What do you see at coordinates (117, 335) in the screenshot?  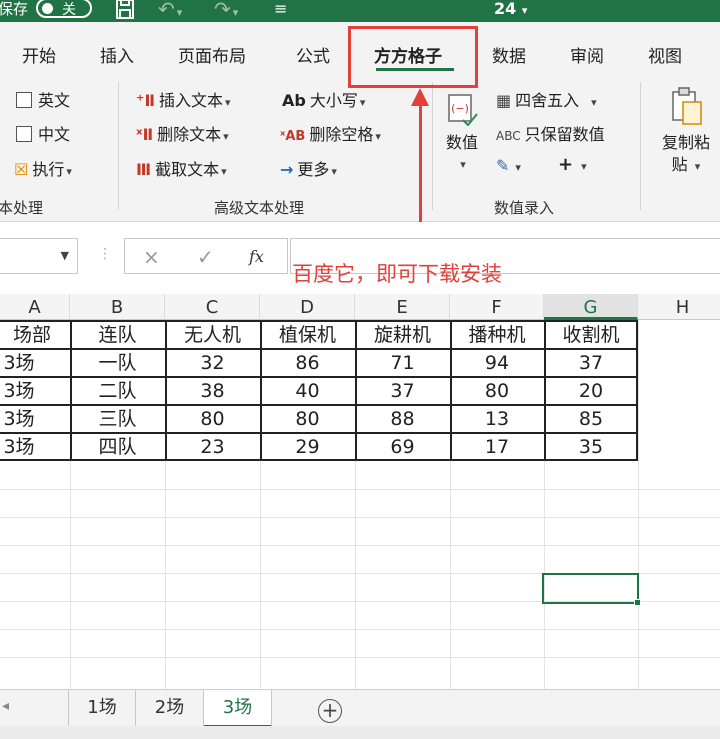 I see `table-cell: 连队` at bounding box center [117, 335].